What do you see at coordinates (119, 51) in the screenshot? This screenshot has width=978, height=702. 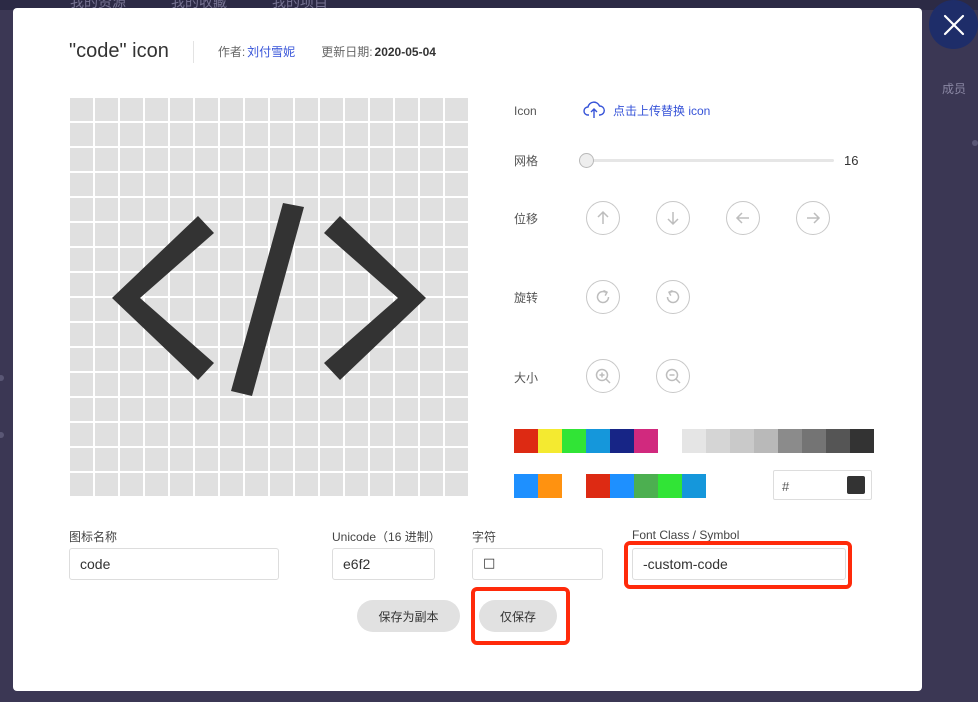 I see `page-title: "code" icon` at bounding box center [119, 51].